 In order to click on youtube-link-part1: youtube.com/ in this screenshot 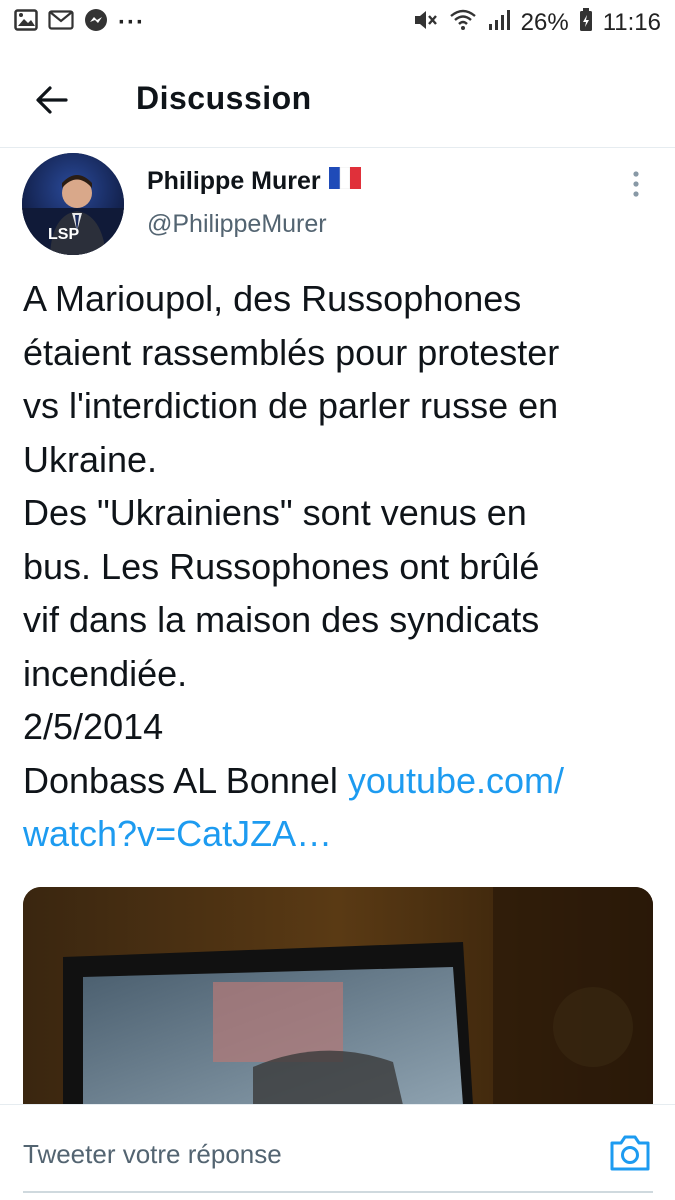, I will do `click(456, 780)`.